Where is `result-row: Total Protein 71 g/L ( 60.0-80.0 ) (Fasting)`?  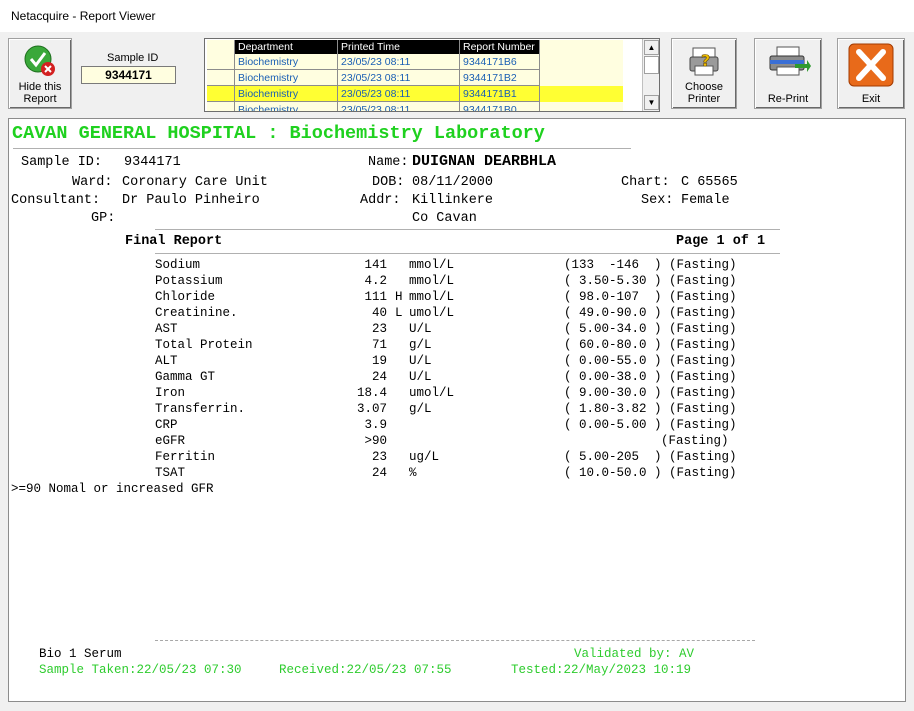 result-row: Total Protein 71 g/L ( 60.0-80.0 ) (Fasting) is located at coordinates (449, 346).